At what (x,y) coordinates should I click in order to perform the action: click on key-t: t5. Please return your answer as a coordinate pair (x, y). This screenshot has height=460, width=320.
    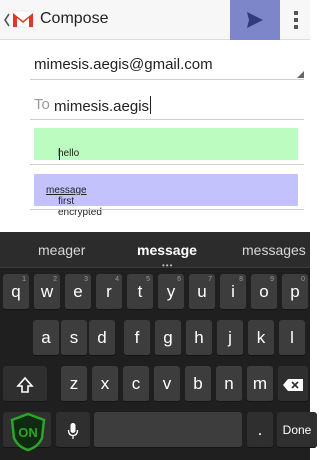
    Looking at the image, I should click on (140, 292).